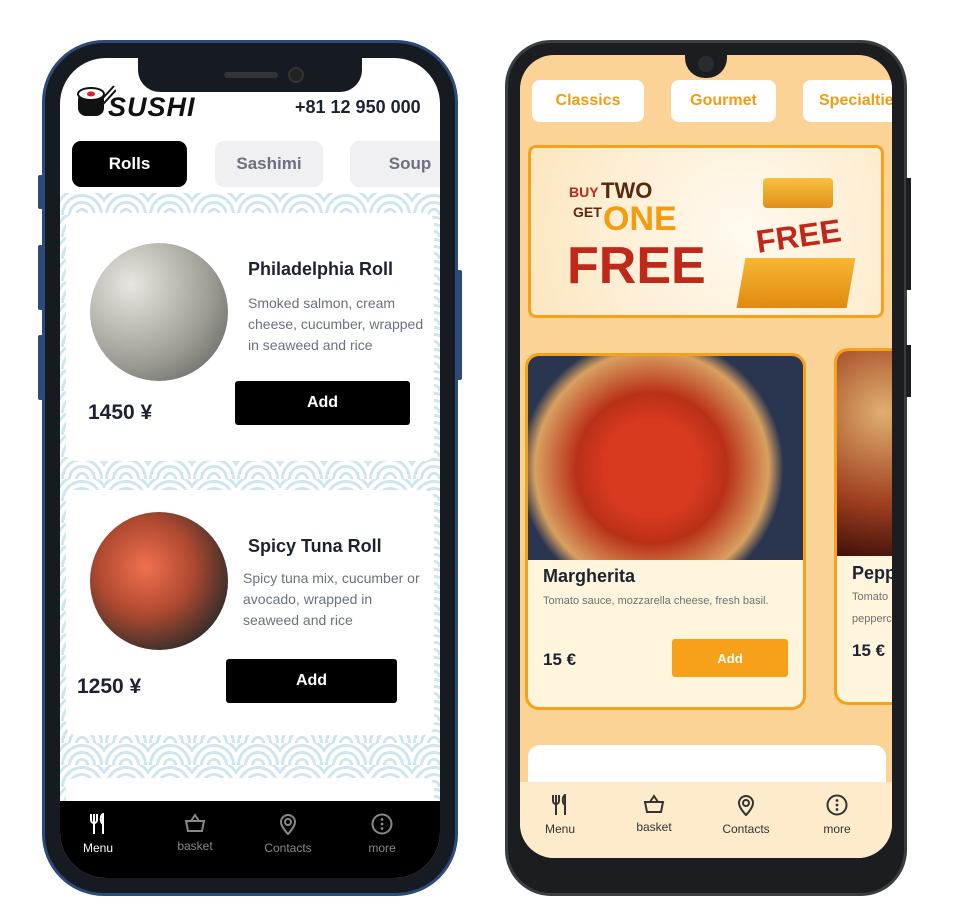 This screenshot has height=923, width=961. I want to click on tab-classics: Classics, so click(588, 101).